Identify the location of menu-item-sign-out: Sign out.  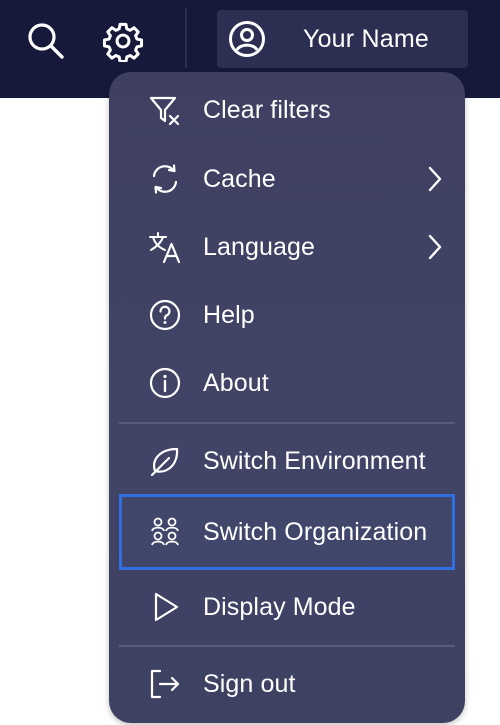
(287, 684).